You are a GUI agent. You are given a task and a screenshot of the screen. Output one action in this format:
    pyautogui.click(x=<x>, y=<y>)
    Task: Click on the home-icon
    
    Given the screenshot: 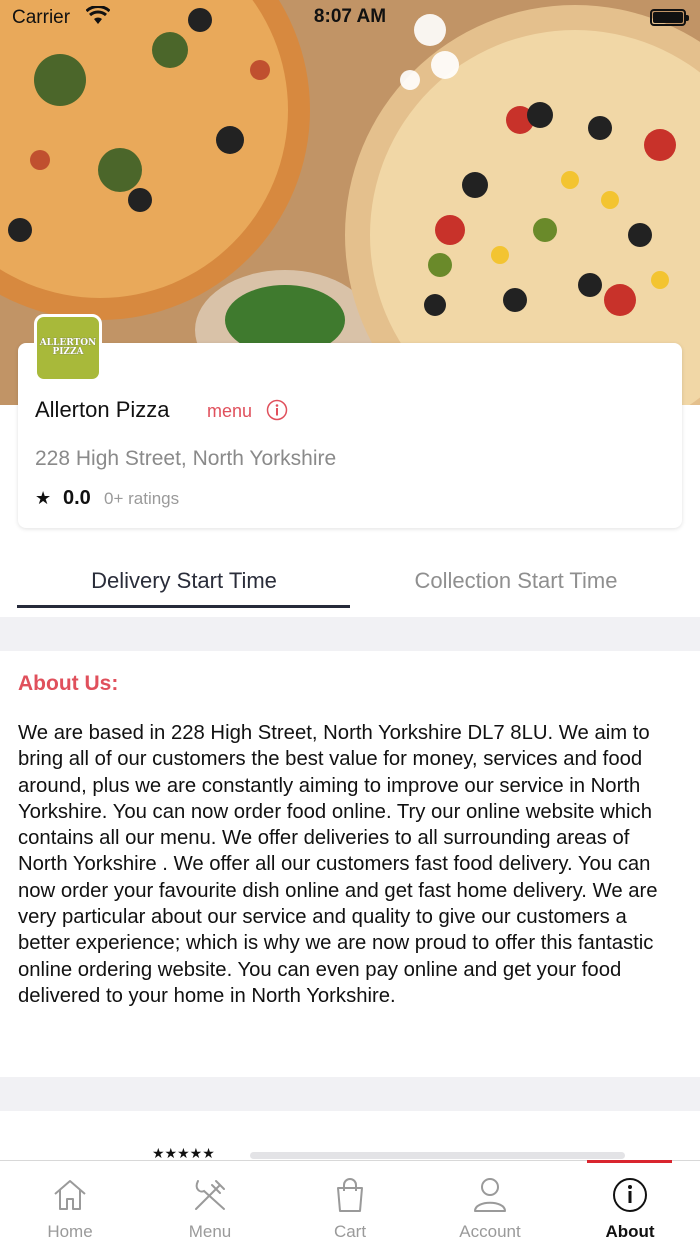 What is the action you would take?
    pyautogui.click(x=70, y=1195)
    